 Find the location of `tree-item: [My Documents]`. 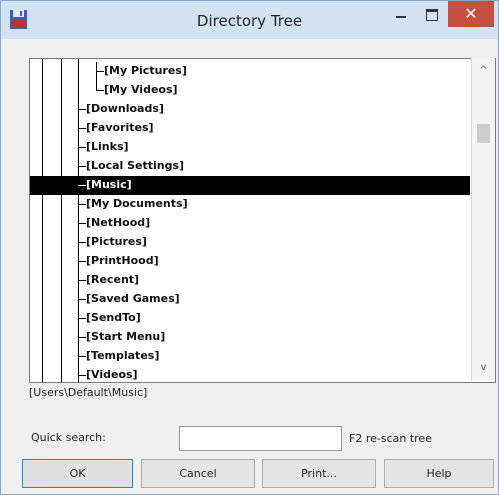

tree-item: [My Documents] is located at coordinates (250, 204).